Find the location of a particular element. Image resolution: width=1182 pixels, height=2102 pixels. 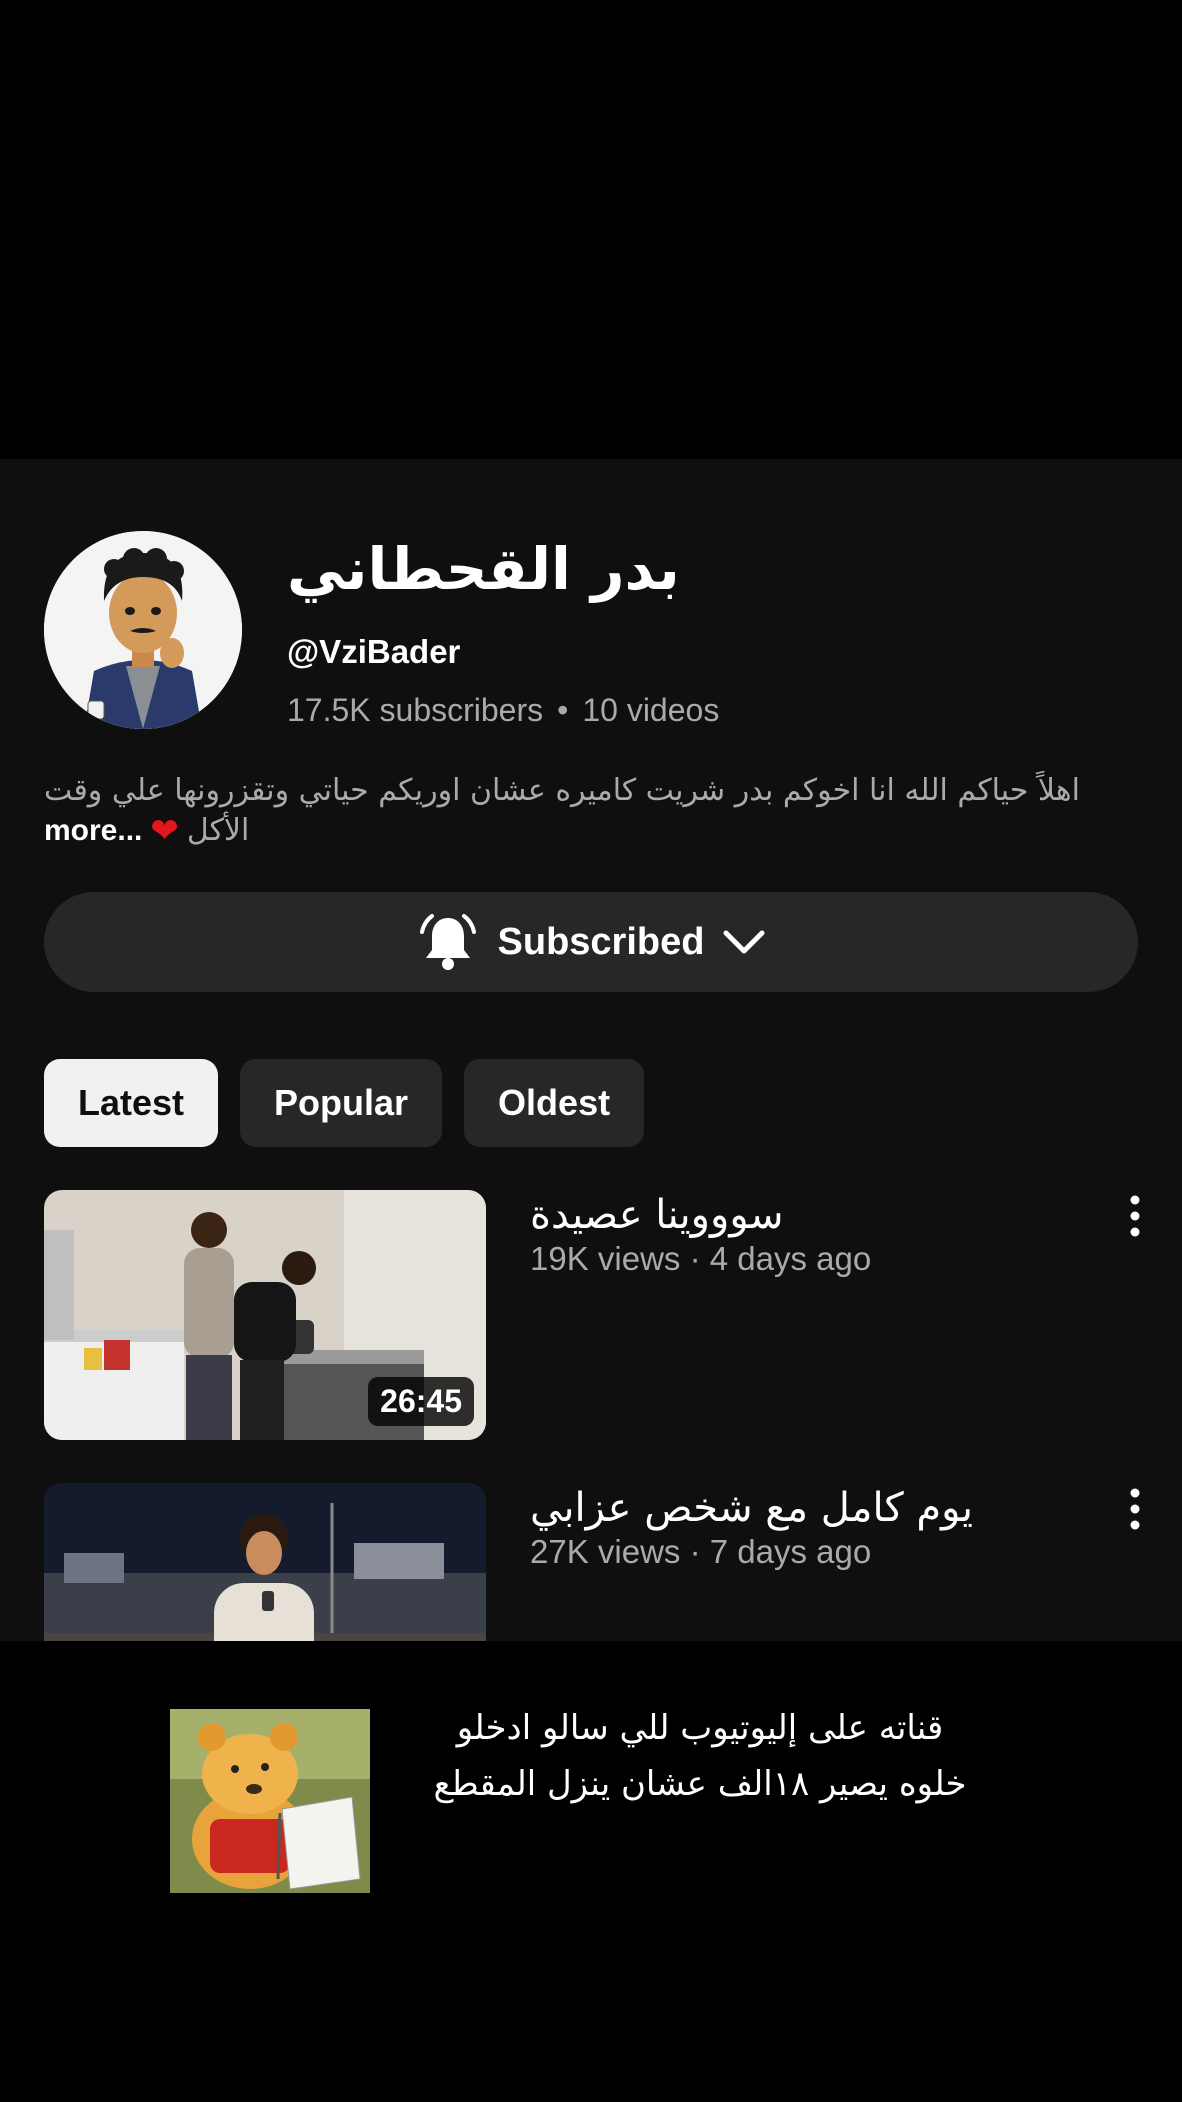

video-duration: 26:45 is located at coordinates (421, 1401).